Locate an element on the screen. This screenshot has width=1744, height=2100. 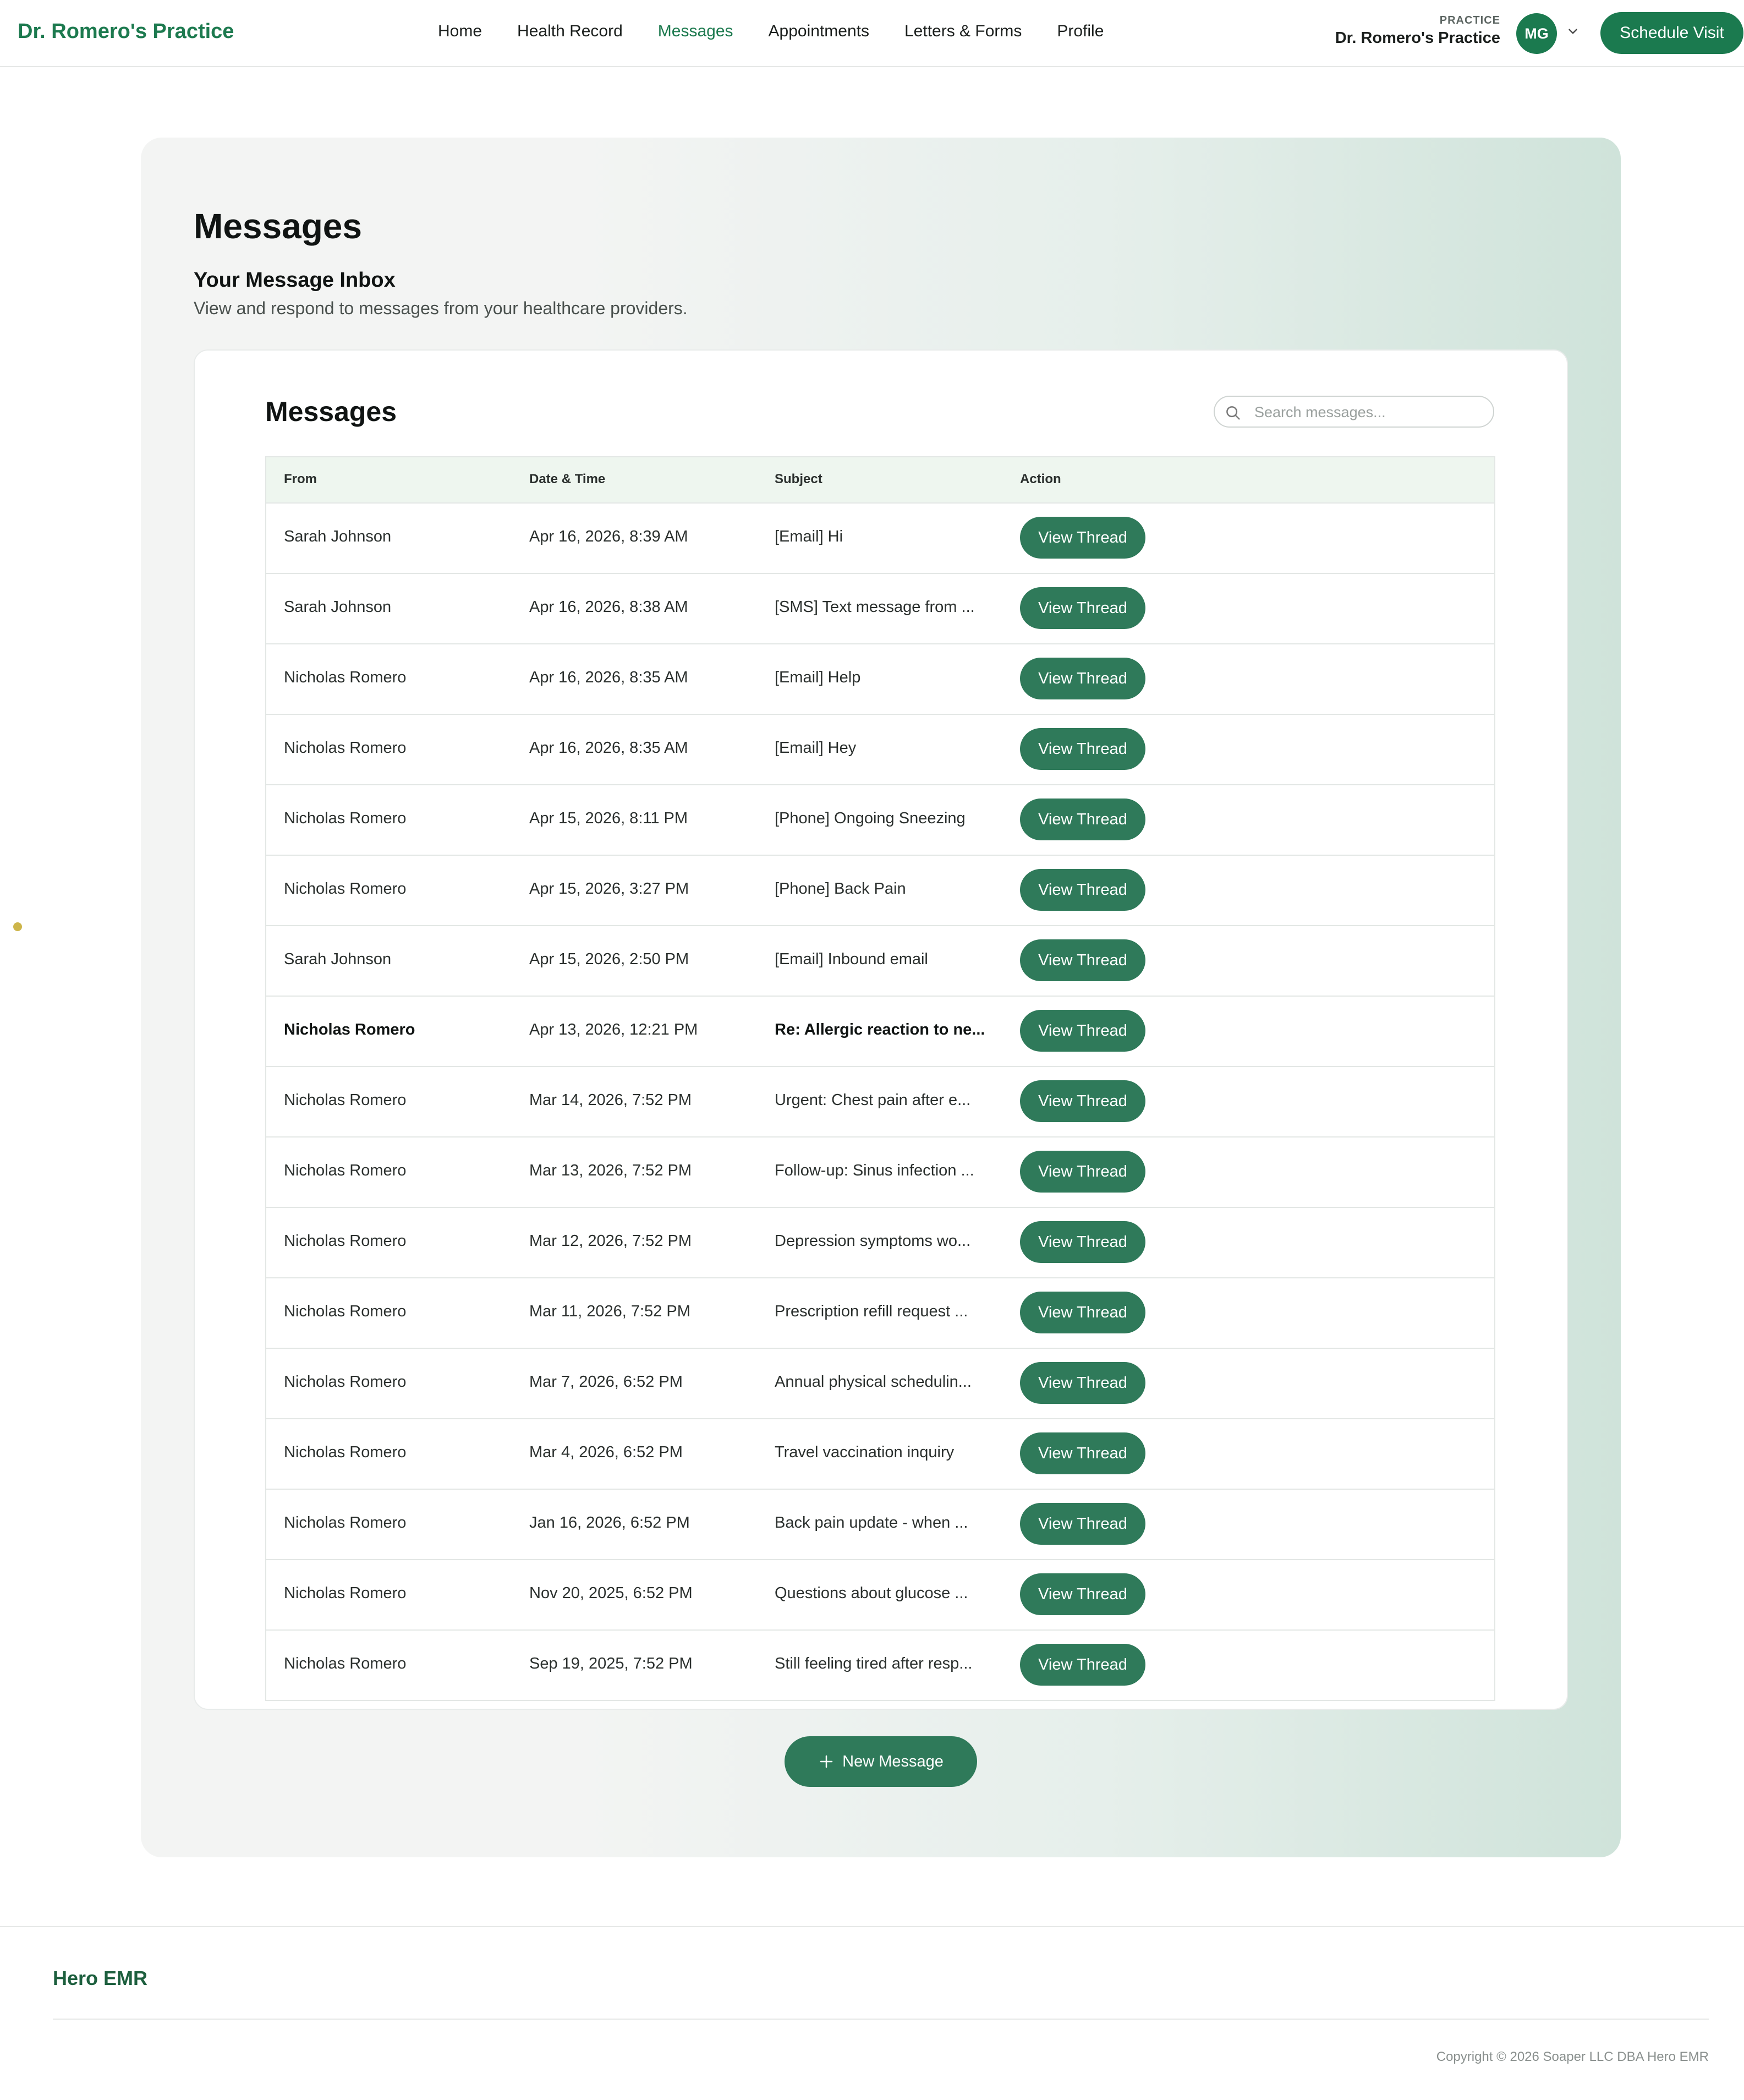
search-box is located at coordinates (1354, 412).